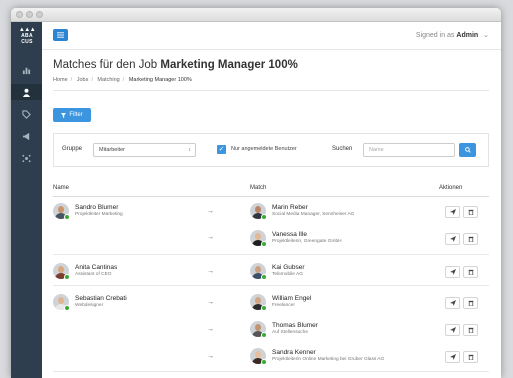  What do you see at coordinates (340, 304) in the screenshot?
I see `match-item: William Engel Freelancer` at bounding box center [340, 304].